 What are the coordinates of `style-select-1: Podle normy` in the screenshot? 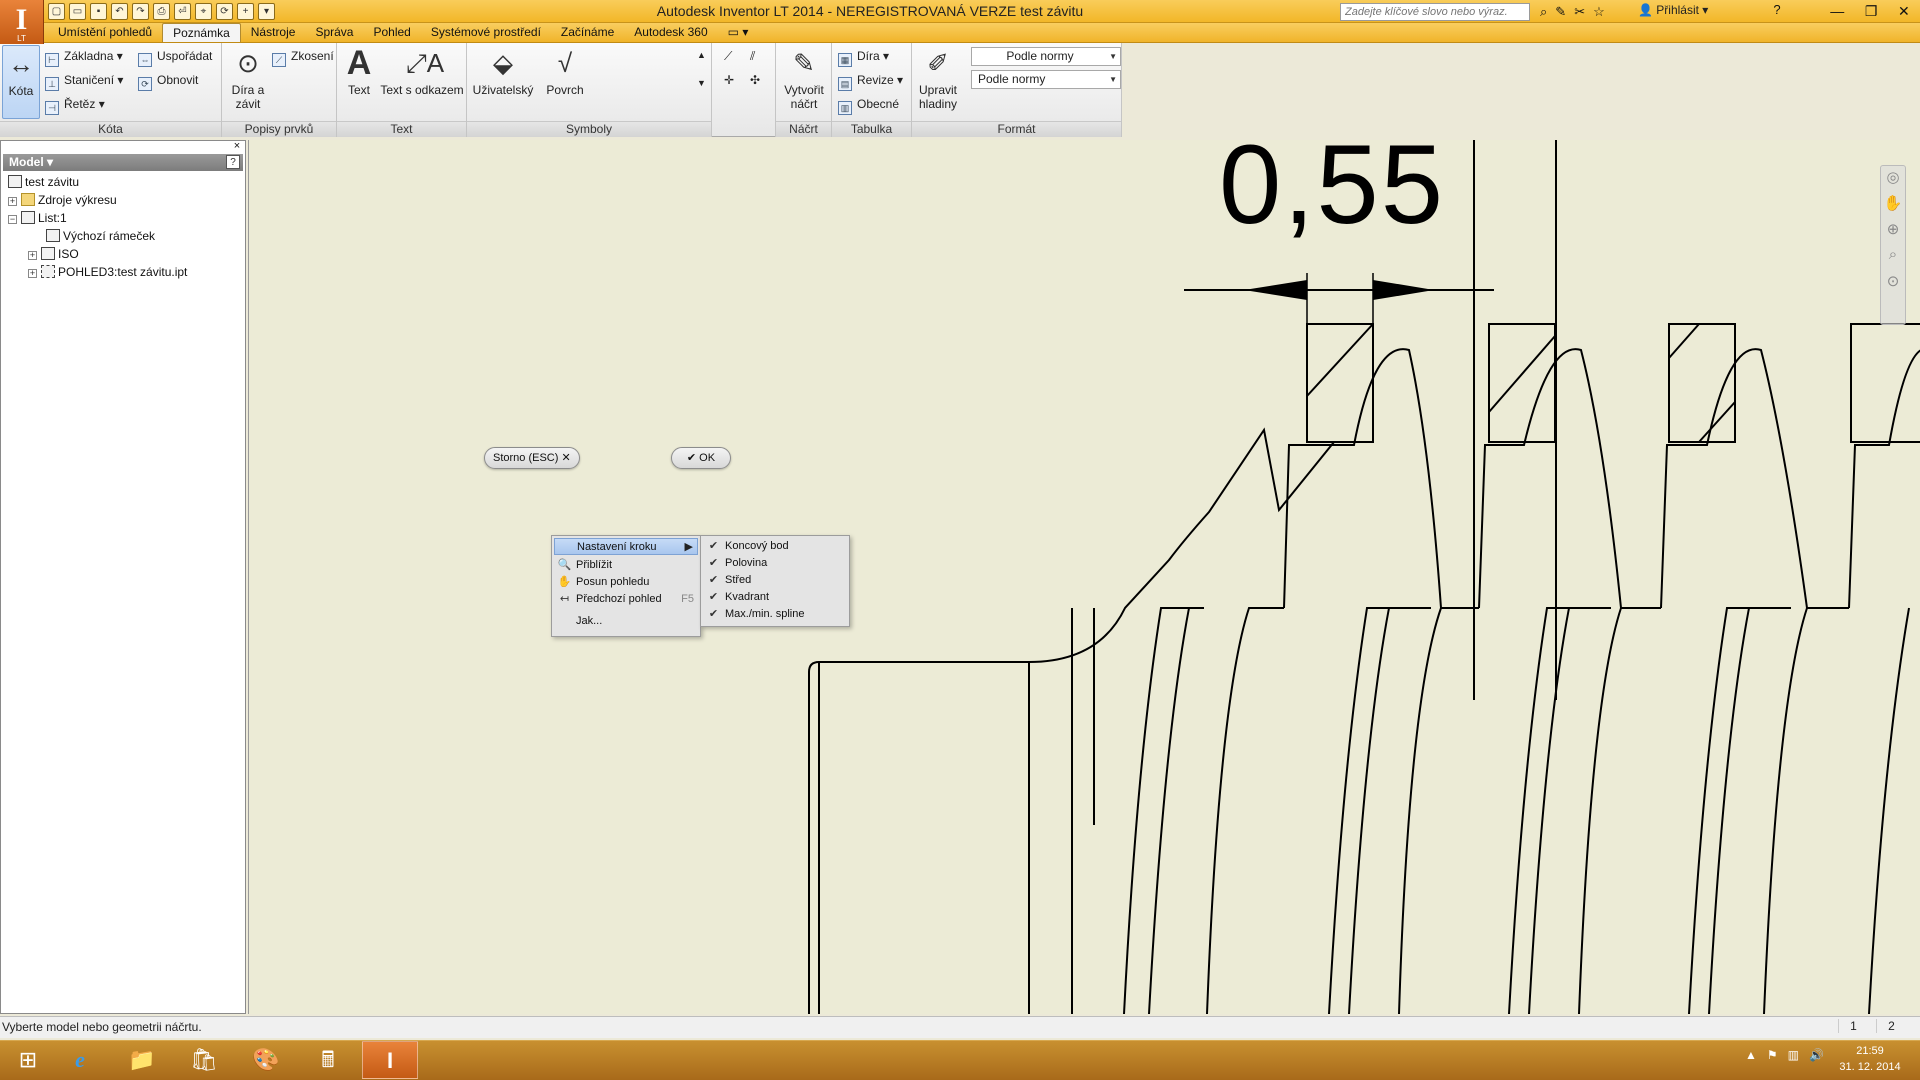 It's located at (1046, 56).